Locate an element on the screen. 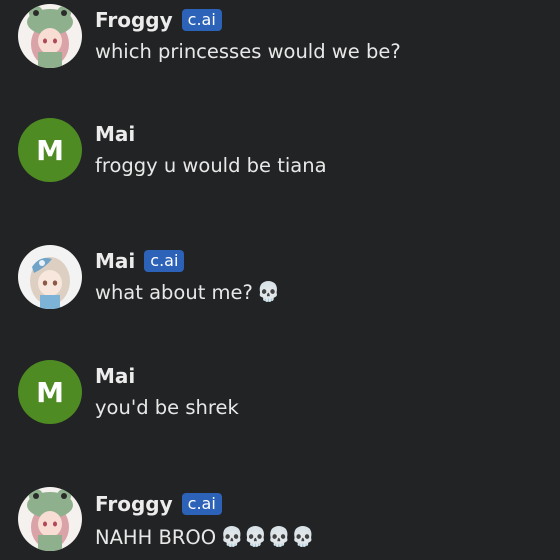 Image resolution: width=560 pixels, height=560 pixels. skull-icon: 💀💀💀💀 is located at coordinates (267, 537).